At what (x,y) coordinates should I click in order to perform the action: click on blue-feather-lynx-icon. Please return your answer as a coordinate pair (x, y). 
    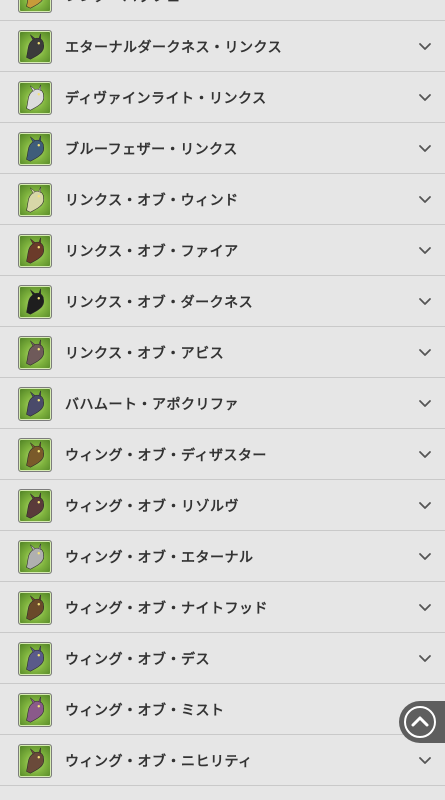
    Looking at the image, I should click on (35, 149).